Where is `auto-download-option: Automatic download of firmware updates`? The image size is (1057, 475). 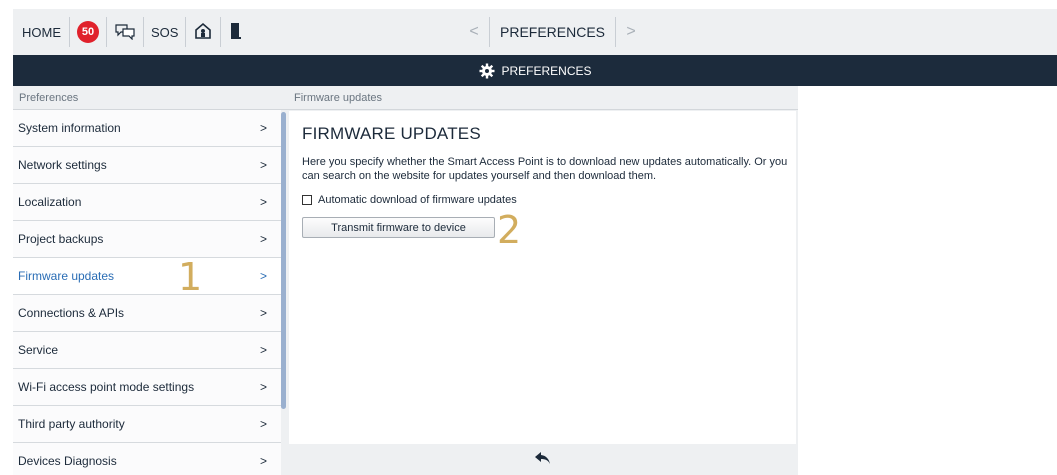
auto-download-option: Automatic download of firmware updates is located at coordinates (409, 200).